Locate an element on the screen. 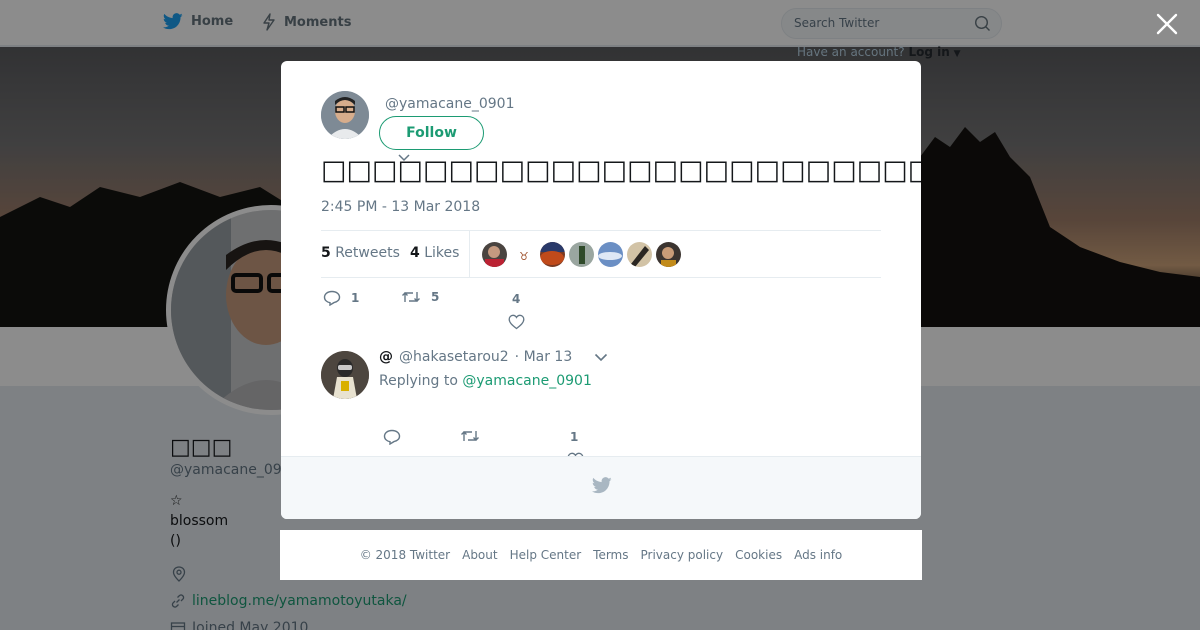 Image resolution: width=1200 pixels, height=630 pixels. modal-footer is located at coordinates (601, 487).